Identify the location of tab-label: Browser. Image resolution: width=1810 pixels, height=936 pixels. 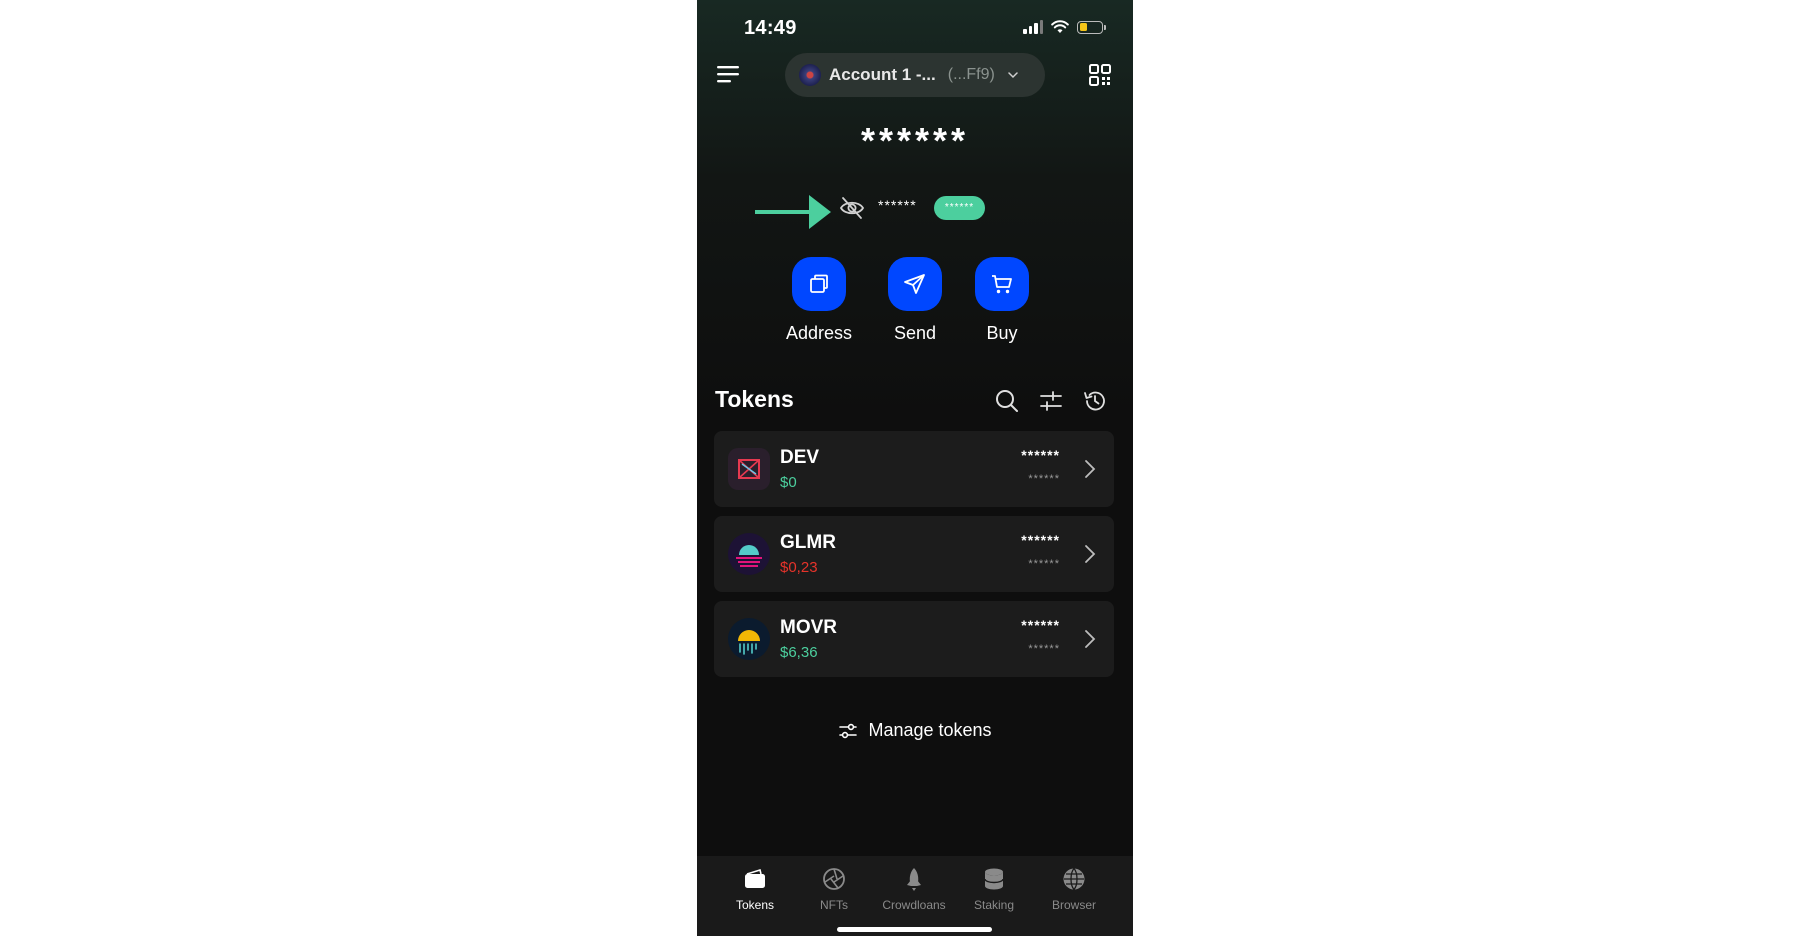
(1073, 905).